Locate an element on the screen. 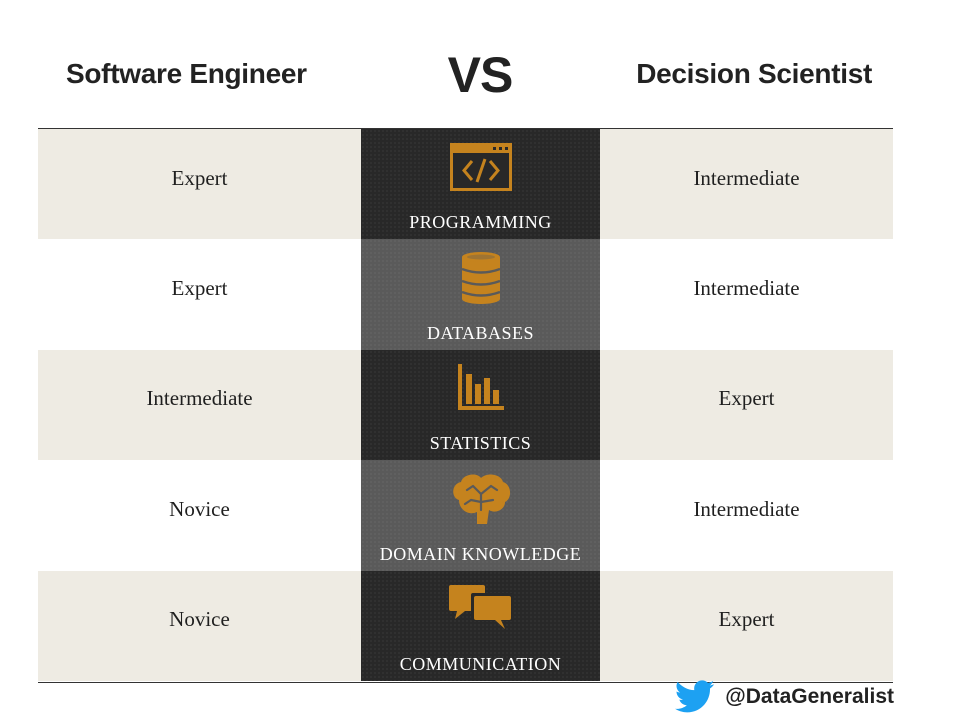 This screenshot has width=960, height=720. skill-cell: DATABASES is located at coordinates (480, 294).